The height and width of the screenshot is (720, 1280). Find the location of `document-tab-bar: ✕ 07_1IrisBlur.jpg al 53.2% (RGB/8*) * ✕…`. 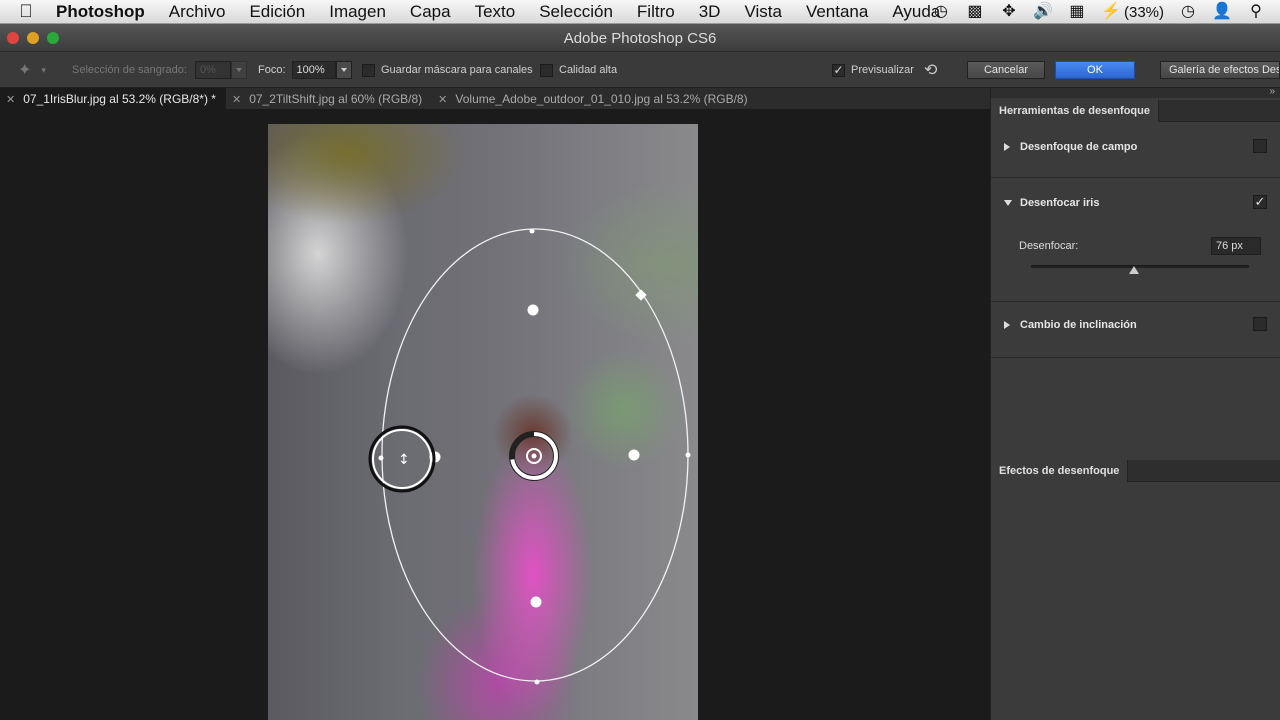

document-tab-bar: ✕ 07_1IrisBlur.jpg al 53.2% (RGB/8*) * ✕… is located at coordinates (495, 99).